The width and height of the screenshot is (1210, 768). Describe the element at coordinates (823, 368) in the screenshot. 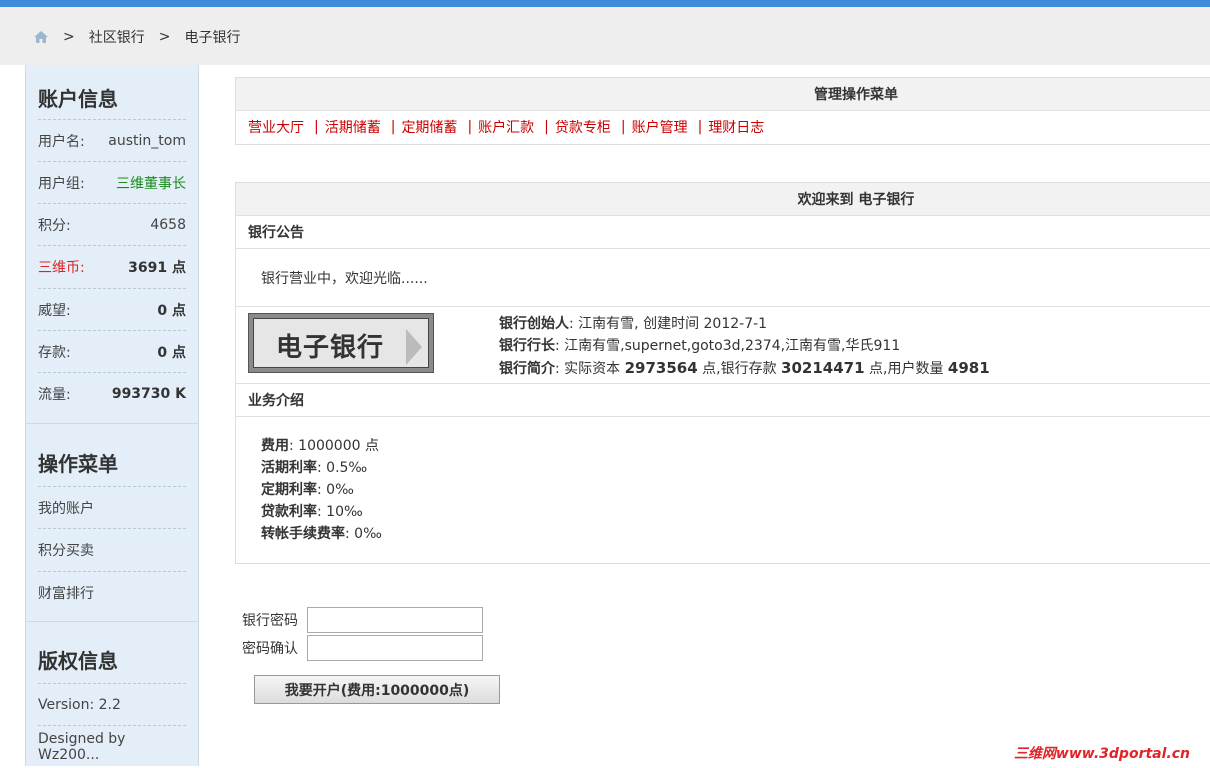

I see `deposits-value: 30214471` at that location.